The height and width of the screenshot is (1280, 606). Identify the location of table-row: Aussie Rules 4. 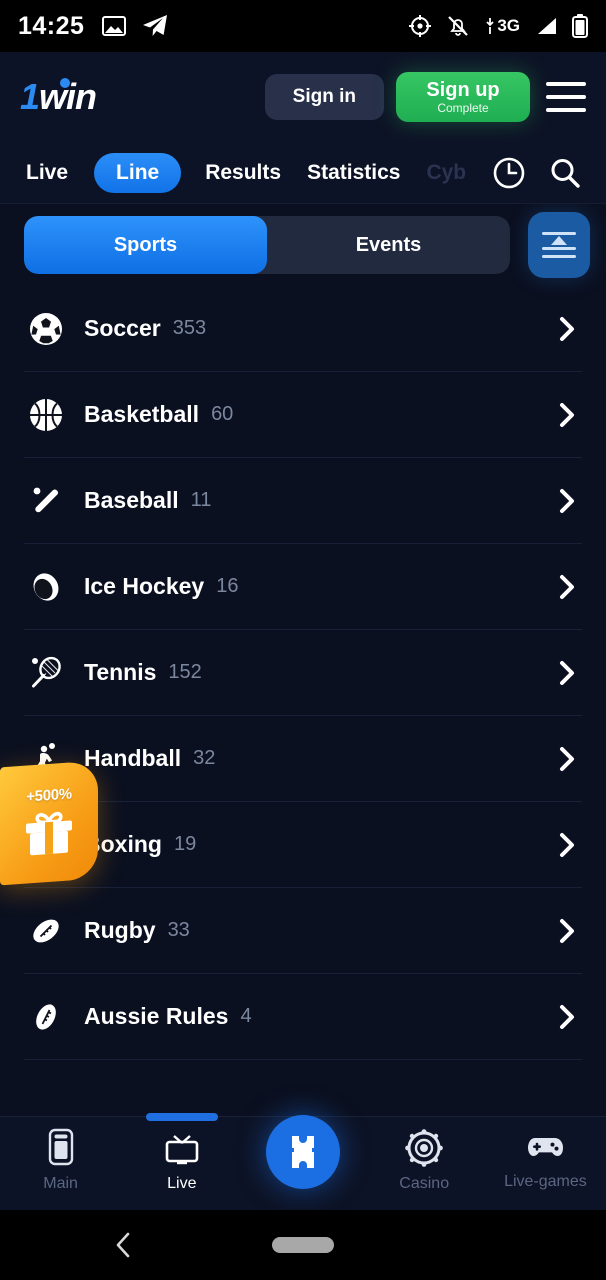
(303, 1017).